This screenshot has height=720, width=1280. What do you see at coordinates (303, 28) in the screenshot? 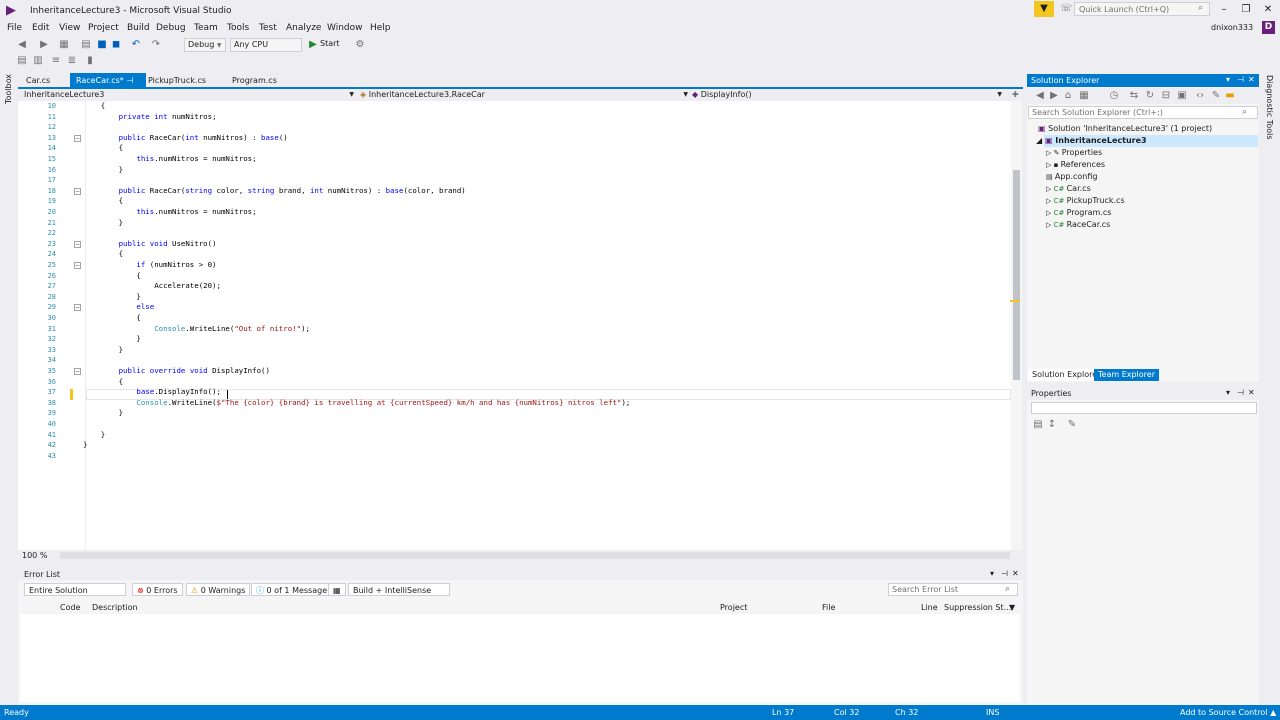
I see `menu-analyze: Analyze` at bounding box center [303, 28].